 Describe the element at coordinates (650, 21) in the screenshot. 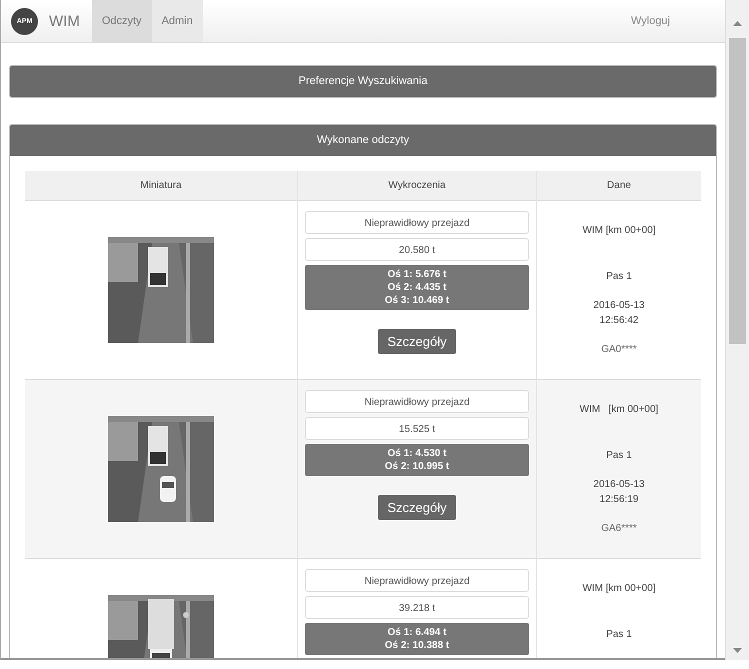

I see `logout-link: Wyloguj` at that location.